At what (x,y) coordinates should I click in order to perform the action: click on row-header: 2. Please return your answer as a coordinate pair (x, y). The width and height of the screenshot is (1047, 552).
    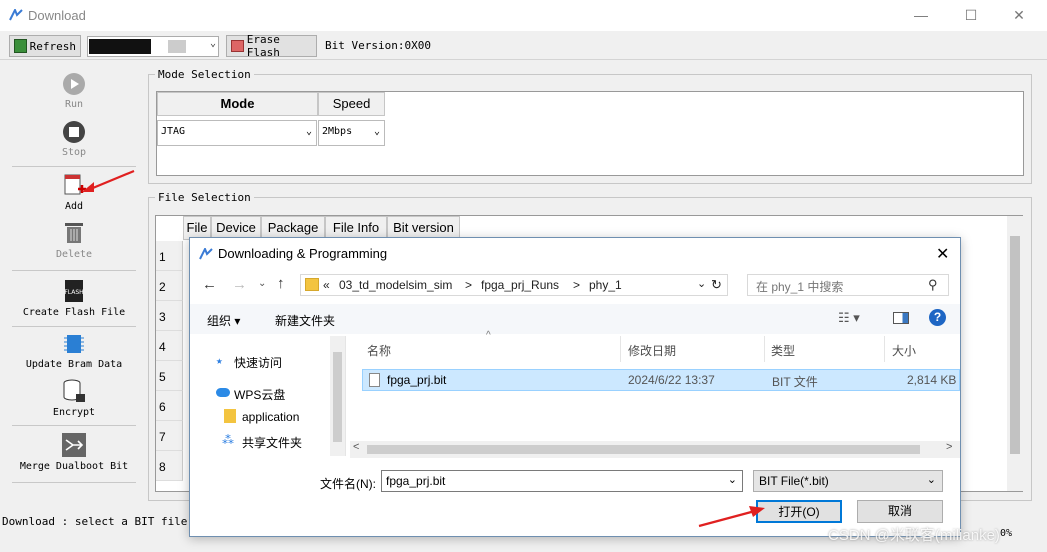
    Looking at the image, I should click on (169, 286).